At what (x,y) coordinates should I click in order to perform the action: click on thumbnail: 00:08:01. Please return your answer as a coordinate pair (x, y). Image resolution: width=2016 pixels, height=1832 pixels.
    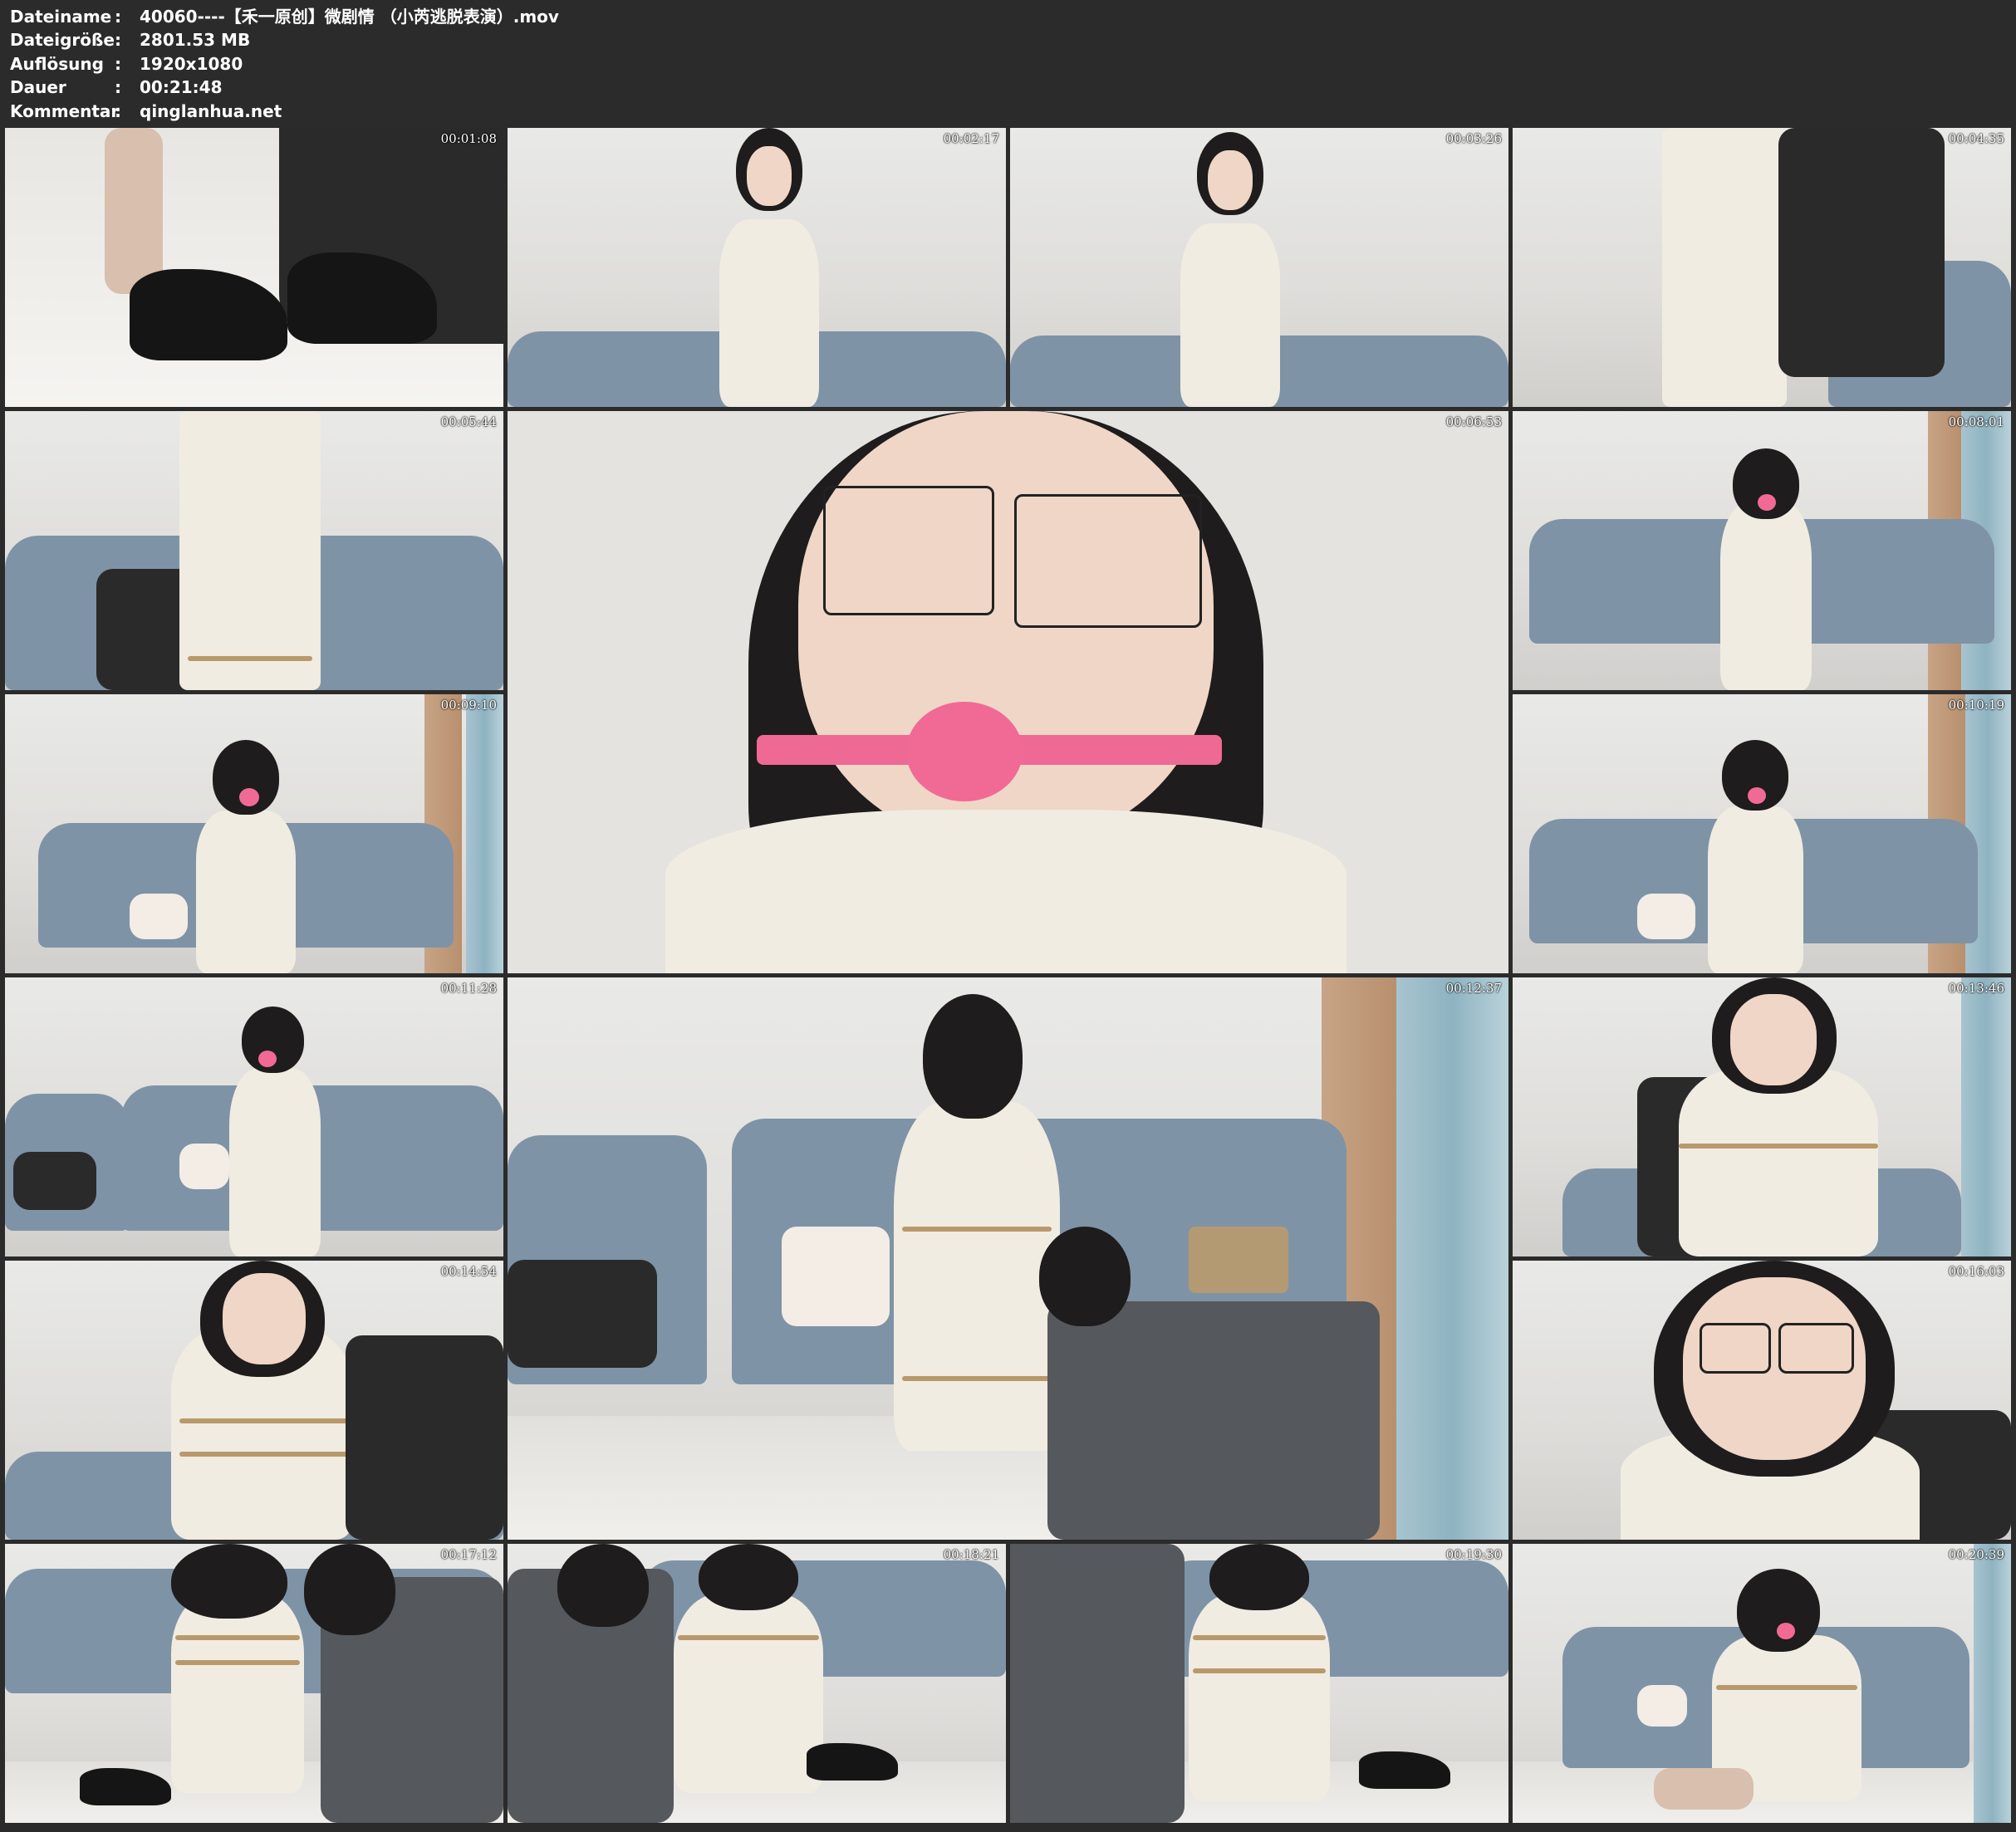
    Looking at the image, I should click on (1762, 550).